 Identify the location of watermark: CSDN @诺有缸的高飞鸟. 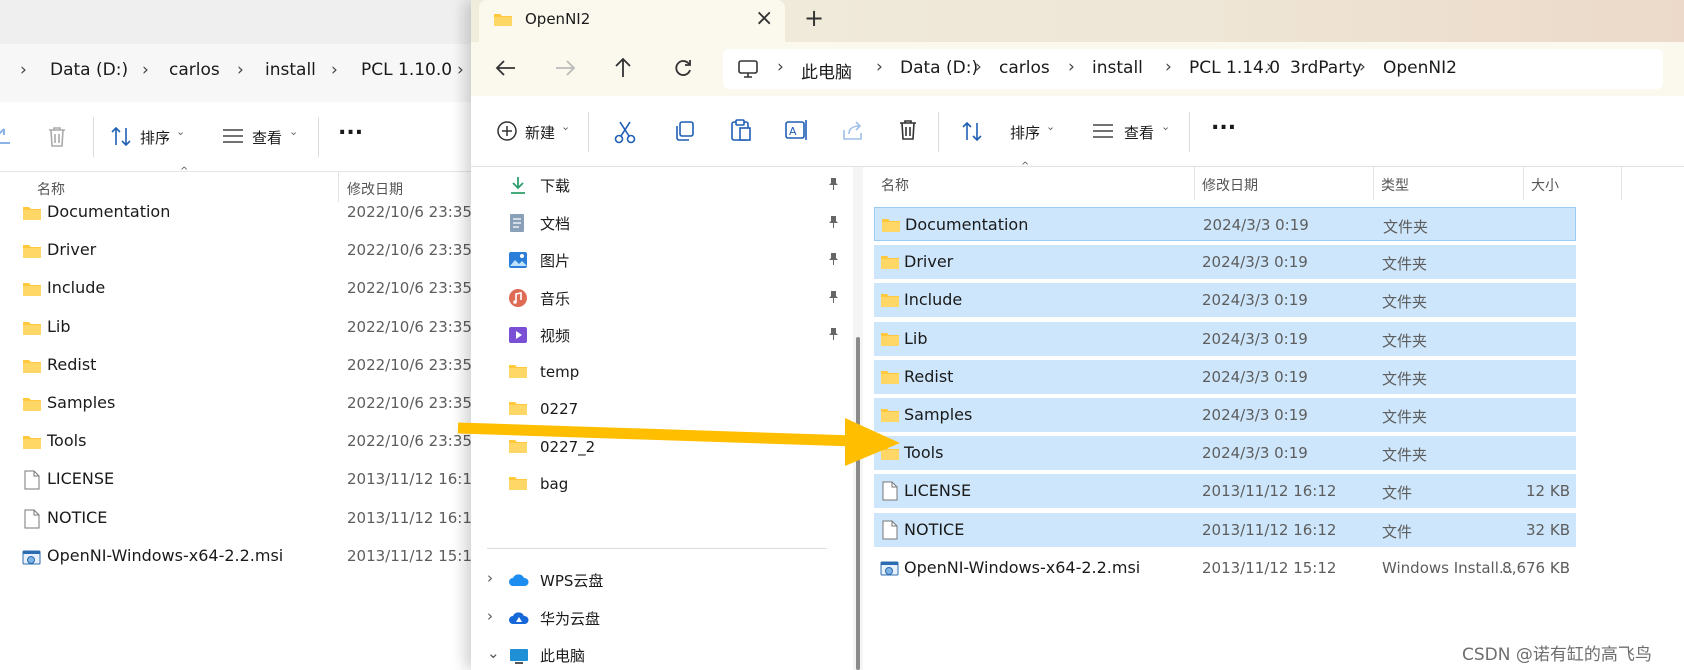
(1557, 655).